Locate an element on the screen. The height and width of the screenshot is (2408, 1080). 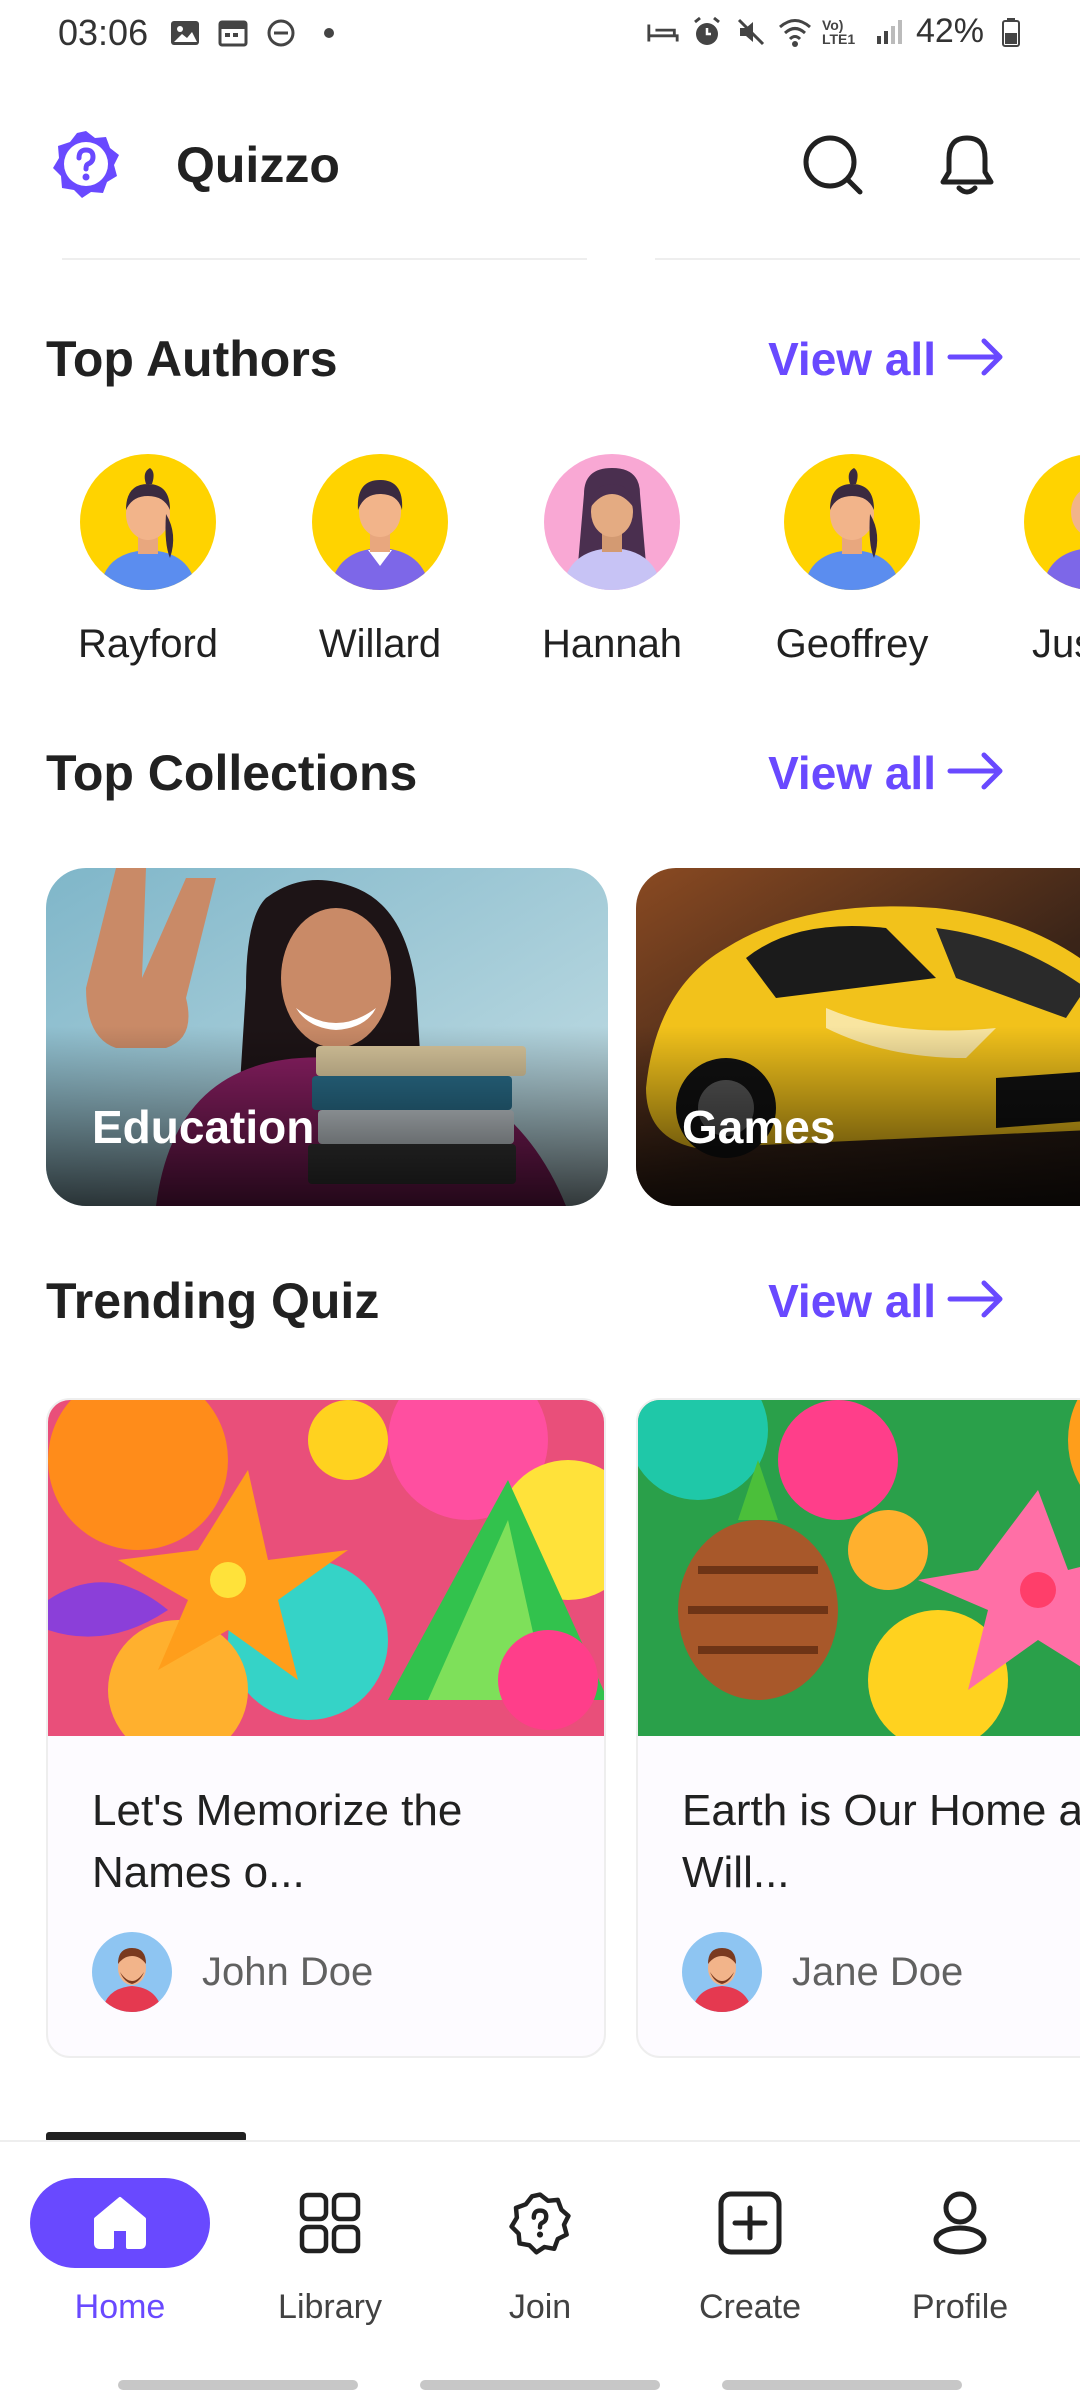
author-item: Hannah is located at coordinates (612, 565).